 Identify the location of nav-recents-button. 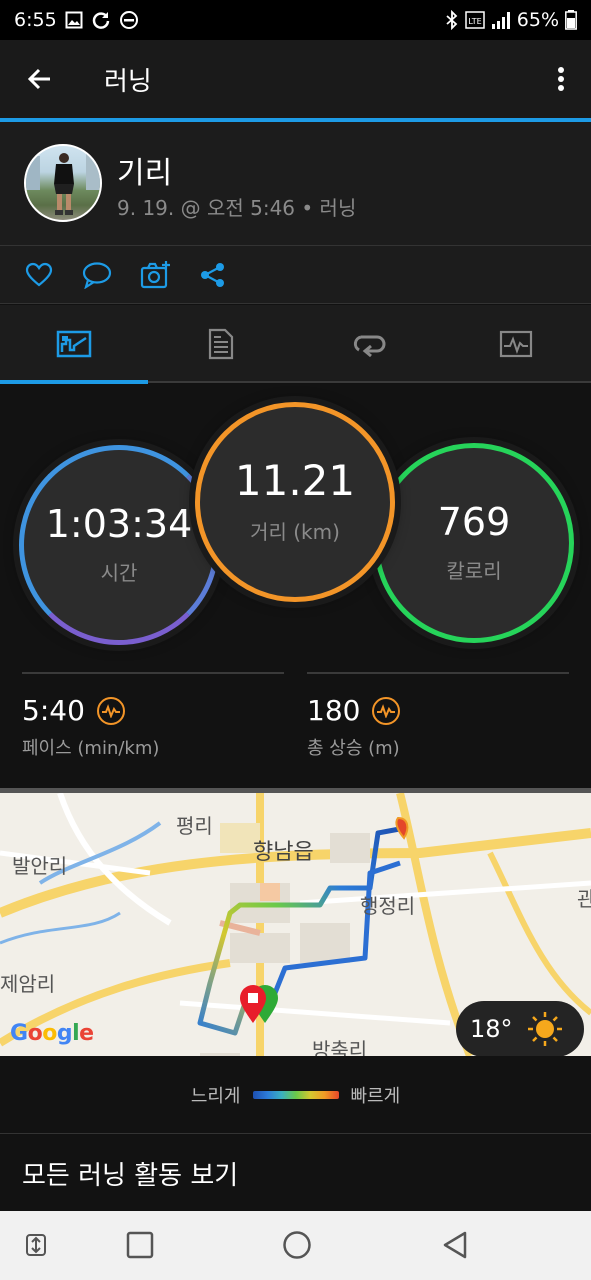
(140, 1245).